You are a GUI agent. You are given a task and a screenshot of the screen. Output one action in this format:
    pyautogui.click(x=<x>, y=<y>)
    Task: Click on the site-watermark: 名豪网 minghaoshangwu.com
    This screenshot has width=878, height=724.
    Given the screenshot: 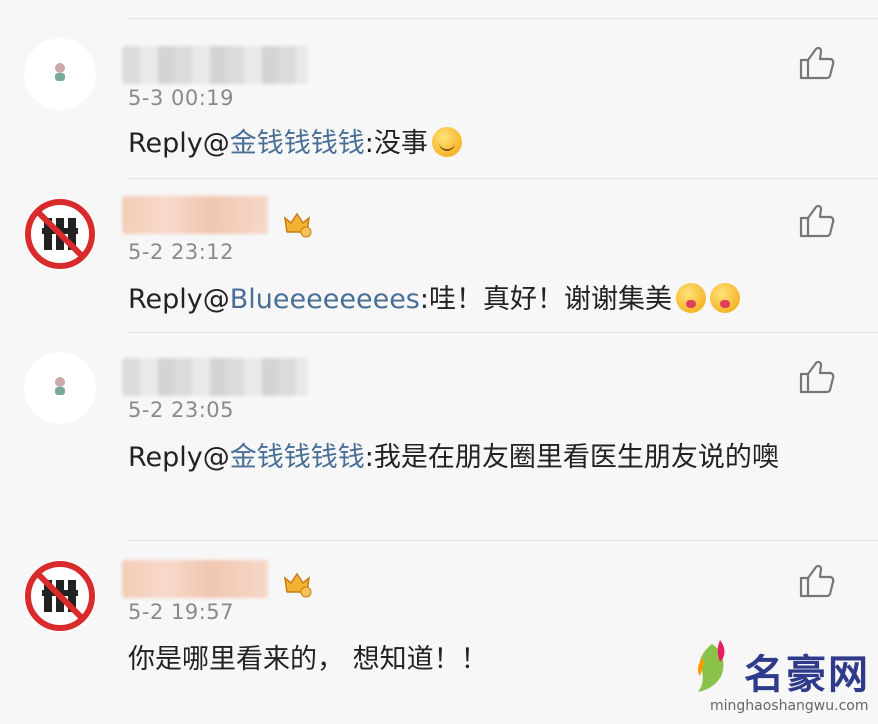 What is the action you would take?
    pyautogui.click(x=780, y=676)
    